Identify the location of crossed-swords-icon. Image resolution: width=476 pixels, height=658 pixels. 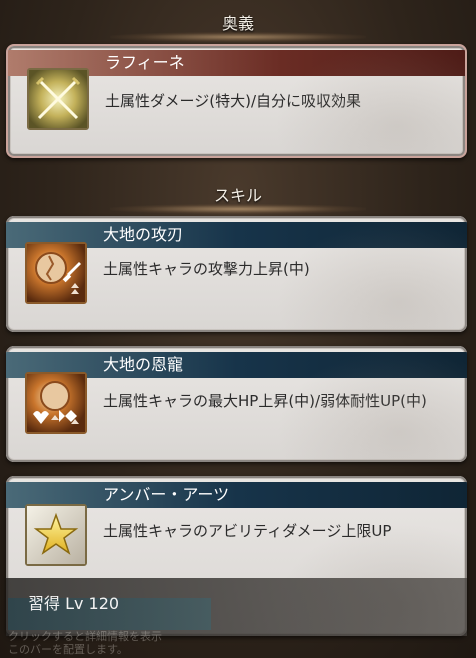
(58, 99).